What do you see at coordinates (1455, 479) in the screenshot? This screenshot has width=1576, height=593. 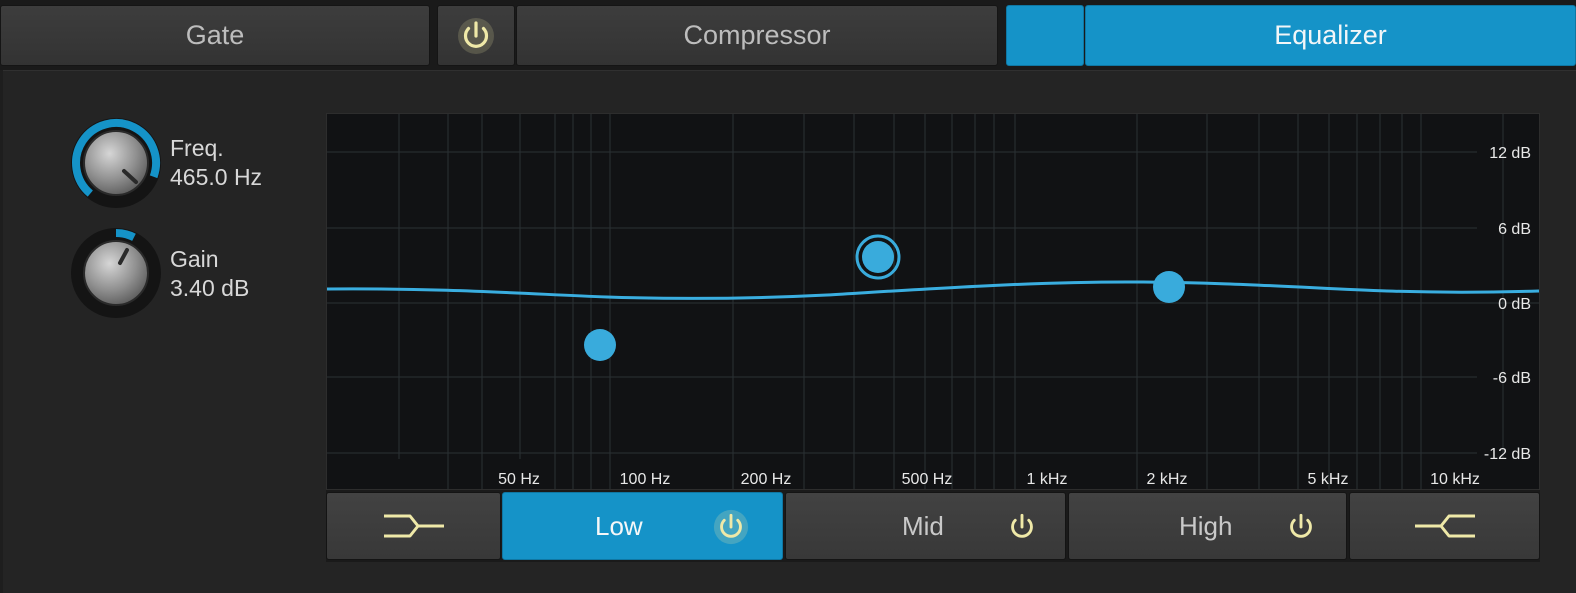 I see `x-label-10khz: 10 kHz` at bounding box center [1455, 479].